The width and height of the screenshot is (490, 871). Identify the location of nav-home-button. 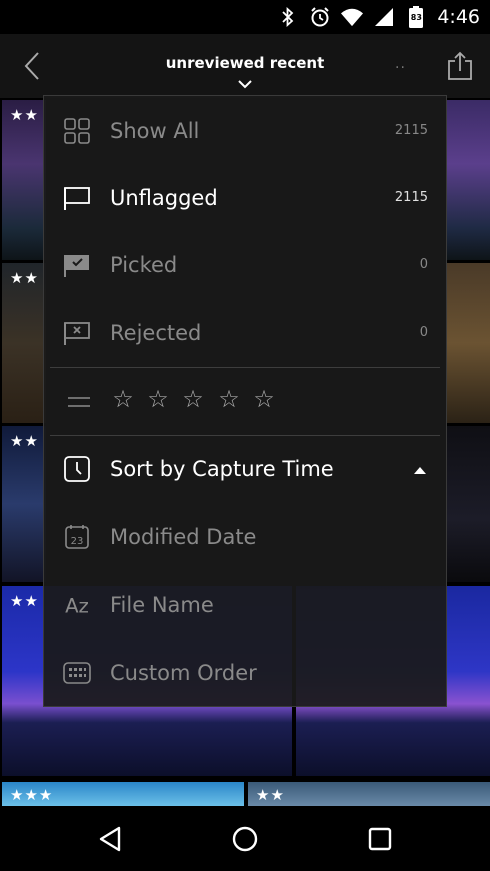
(245, 839).